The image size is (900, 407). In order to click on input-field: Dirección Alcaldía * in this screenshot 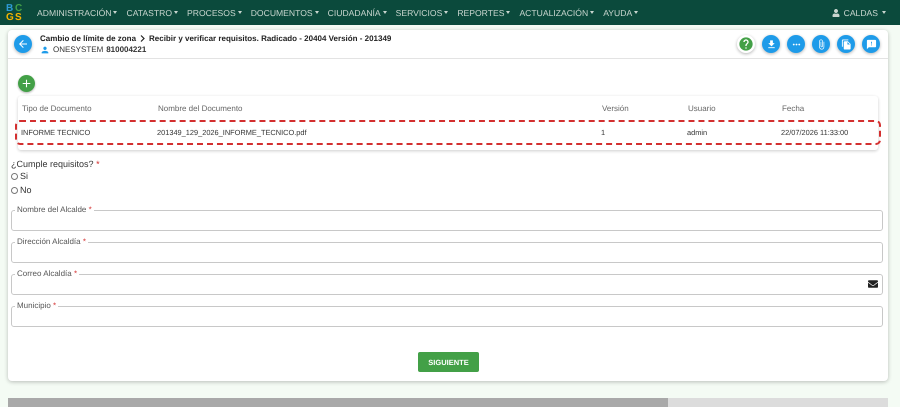, I will do `click(447, 250)`.